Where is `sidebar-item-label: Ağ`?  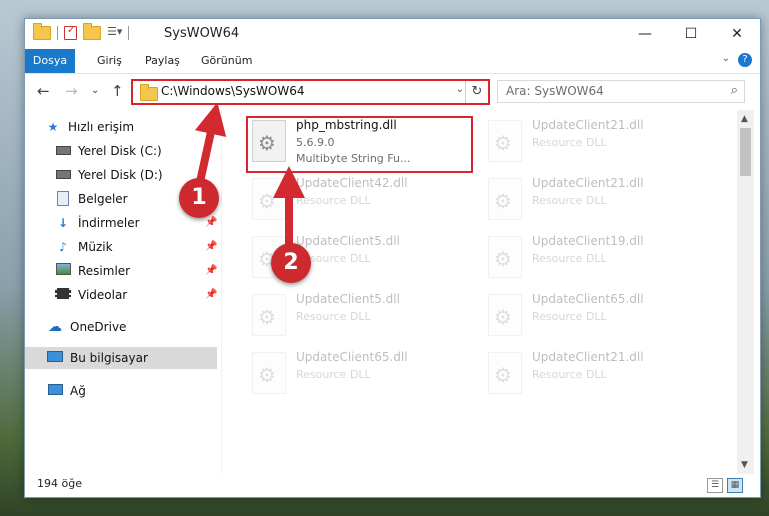
sidebar-item-label: Ağ is located at coordinates (78, 391).